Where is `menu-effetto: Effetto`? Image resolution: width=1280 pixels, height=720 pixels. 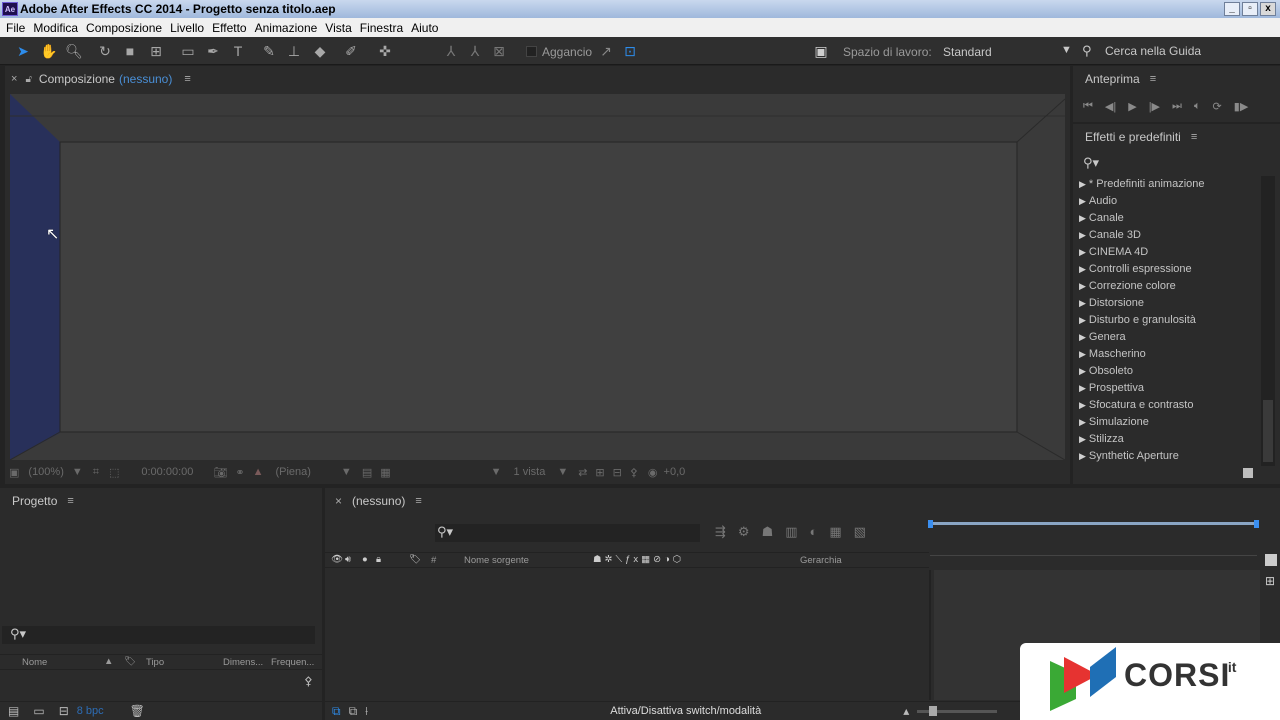
menu-effetto: Effetto is located at coordinates (229, 28).